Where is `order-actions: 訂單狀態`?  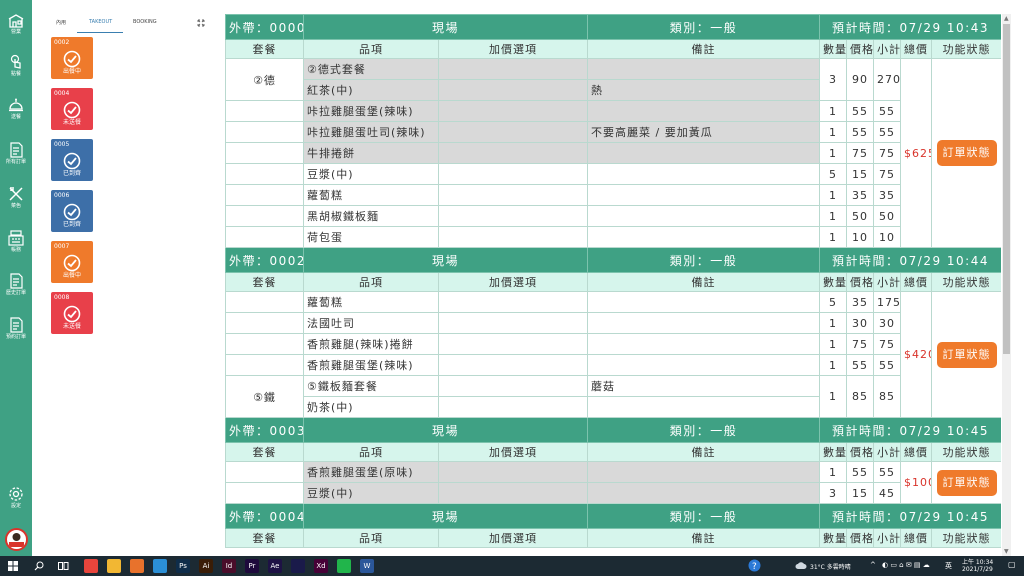 order-actions: 訂單狀態 is located at coordinates (966, 153).